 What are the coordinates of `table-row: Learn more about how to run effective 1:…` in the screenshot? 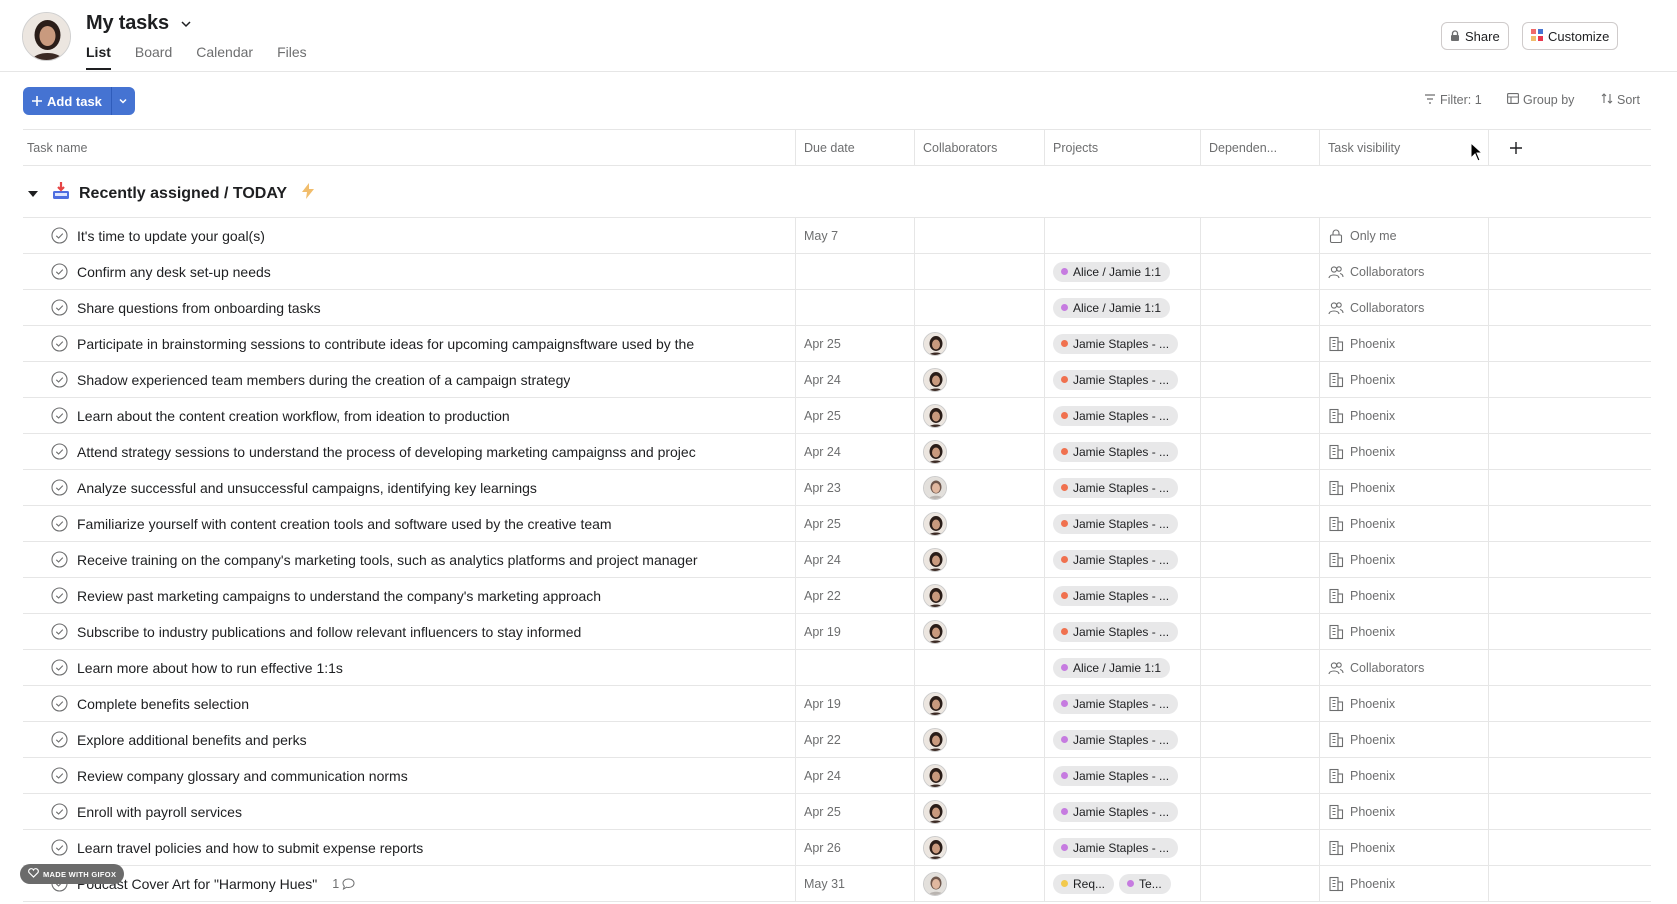 It's located at (837, 668).